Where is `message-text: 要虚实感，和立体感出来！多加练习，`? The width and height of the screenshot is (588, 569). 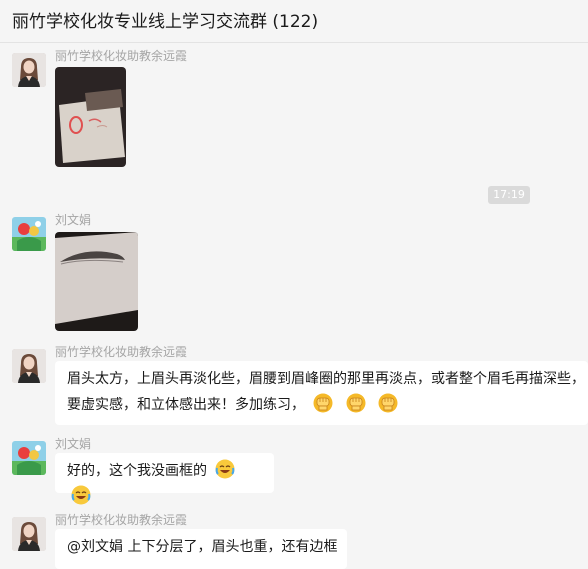
message-text: 要虚实感，和立体感出来！多加练习， is located at coordinates (186, 405).